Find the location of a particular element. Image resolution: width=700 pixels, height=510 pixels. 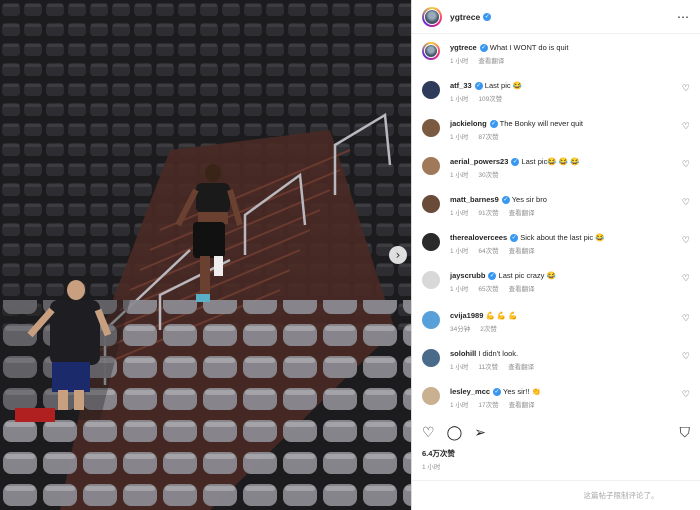

commenter-username: jackielong is located at coordinates (468, 123).